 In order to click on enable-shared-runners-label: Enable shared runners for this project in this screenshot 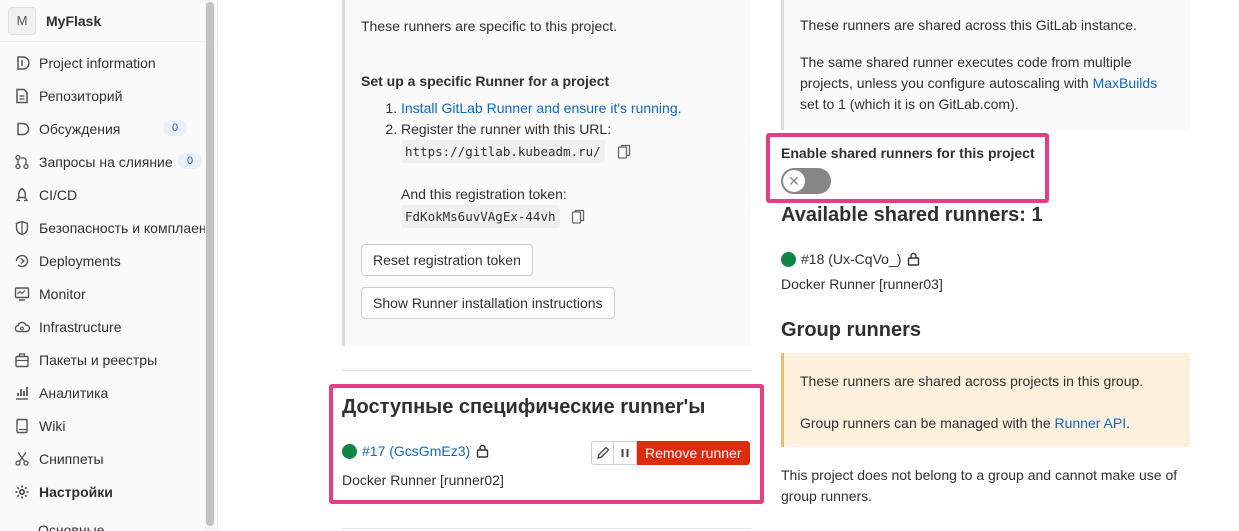, I will do `click(908, 153)`.